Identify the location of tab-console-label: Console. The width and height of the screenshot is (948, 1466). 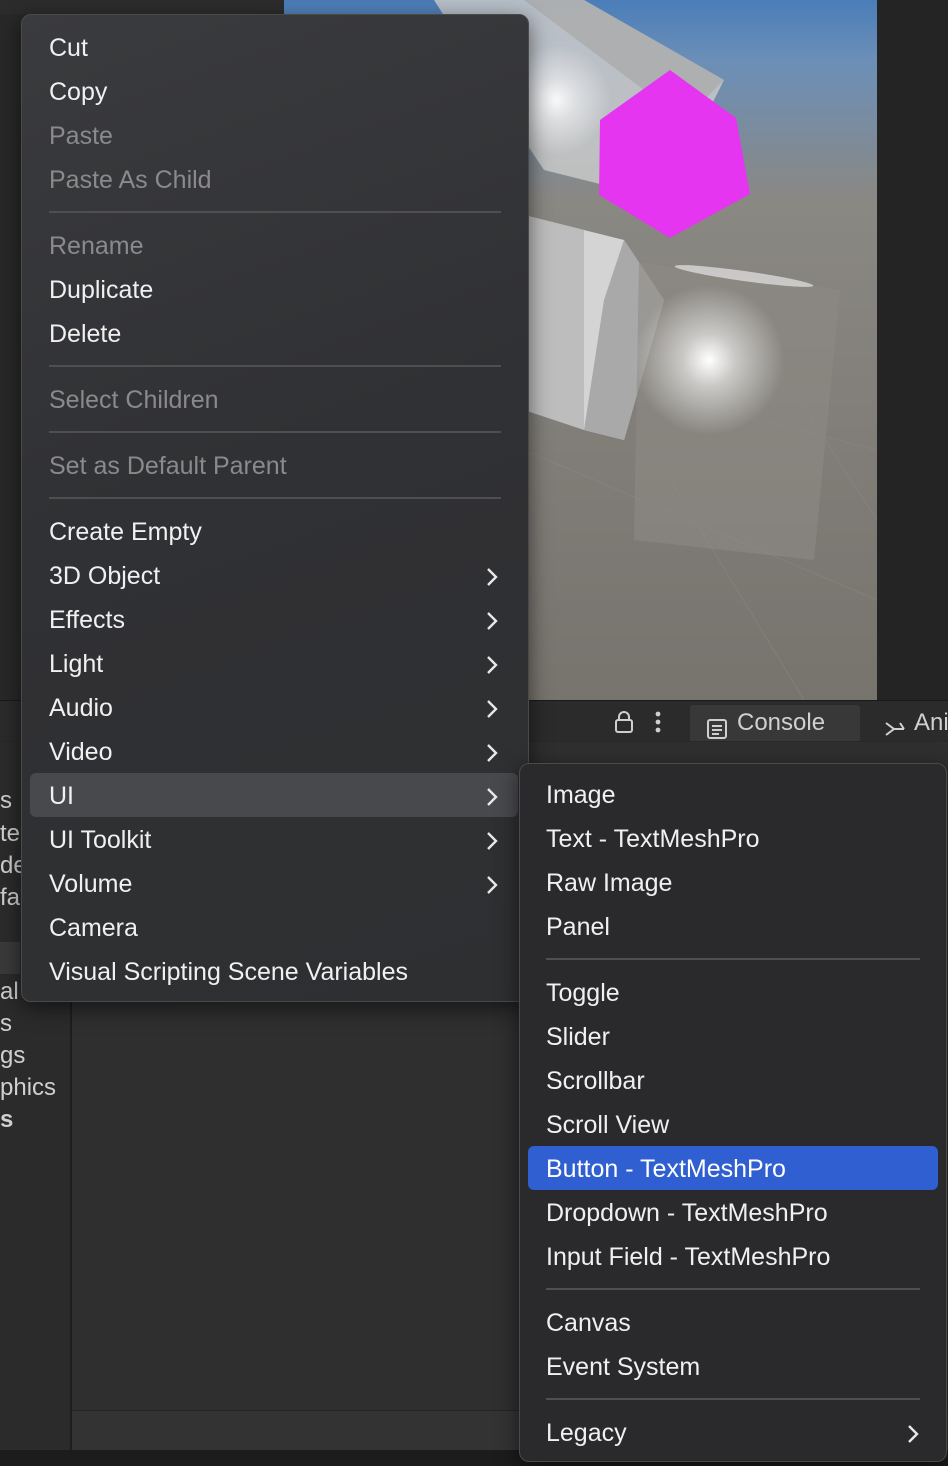
(781, 722).